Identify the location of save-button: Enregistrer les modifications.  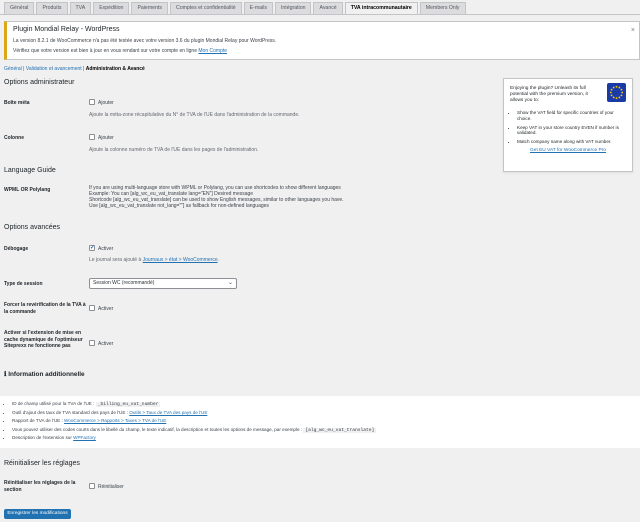
(37, 514).